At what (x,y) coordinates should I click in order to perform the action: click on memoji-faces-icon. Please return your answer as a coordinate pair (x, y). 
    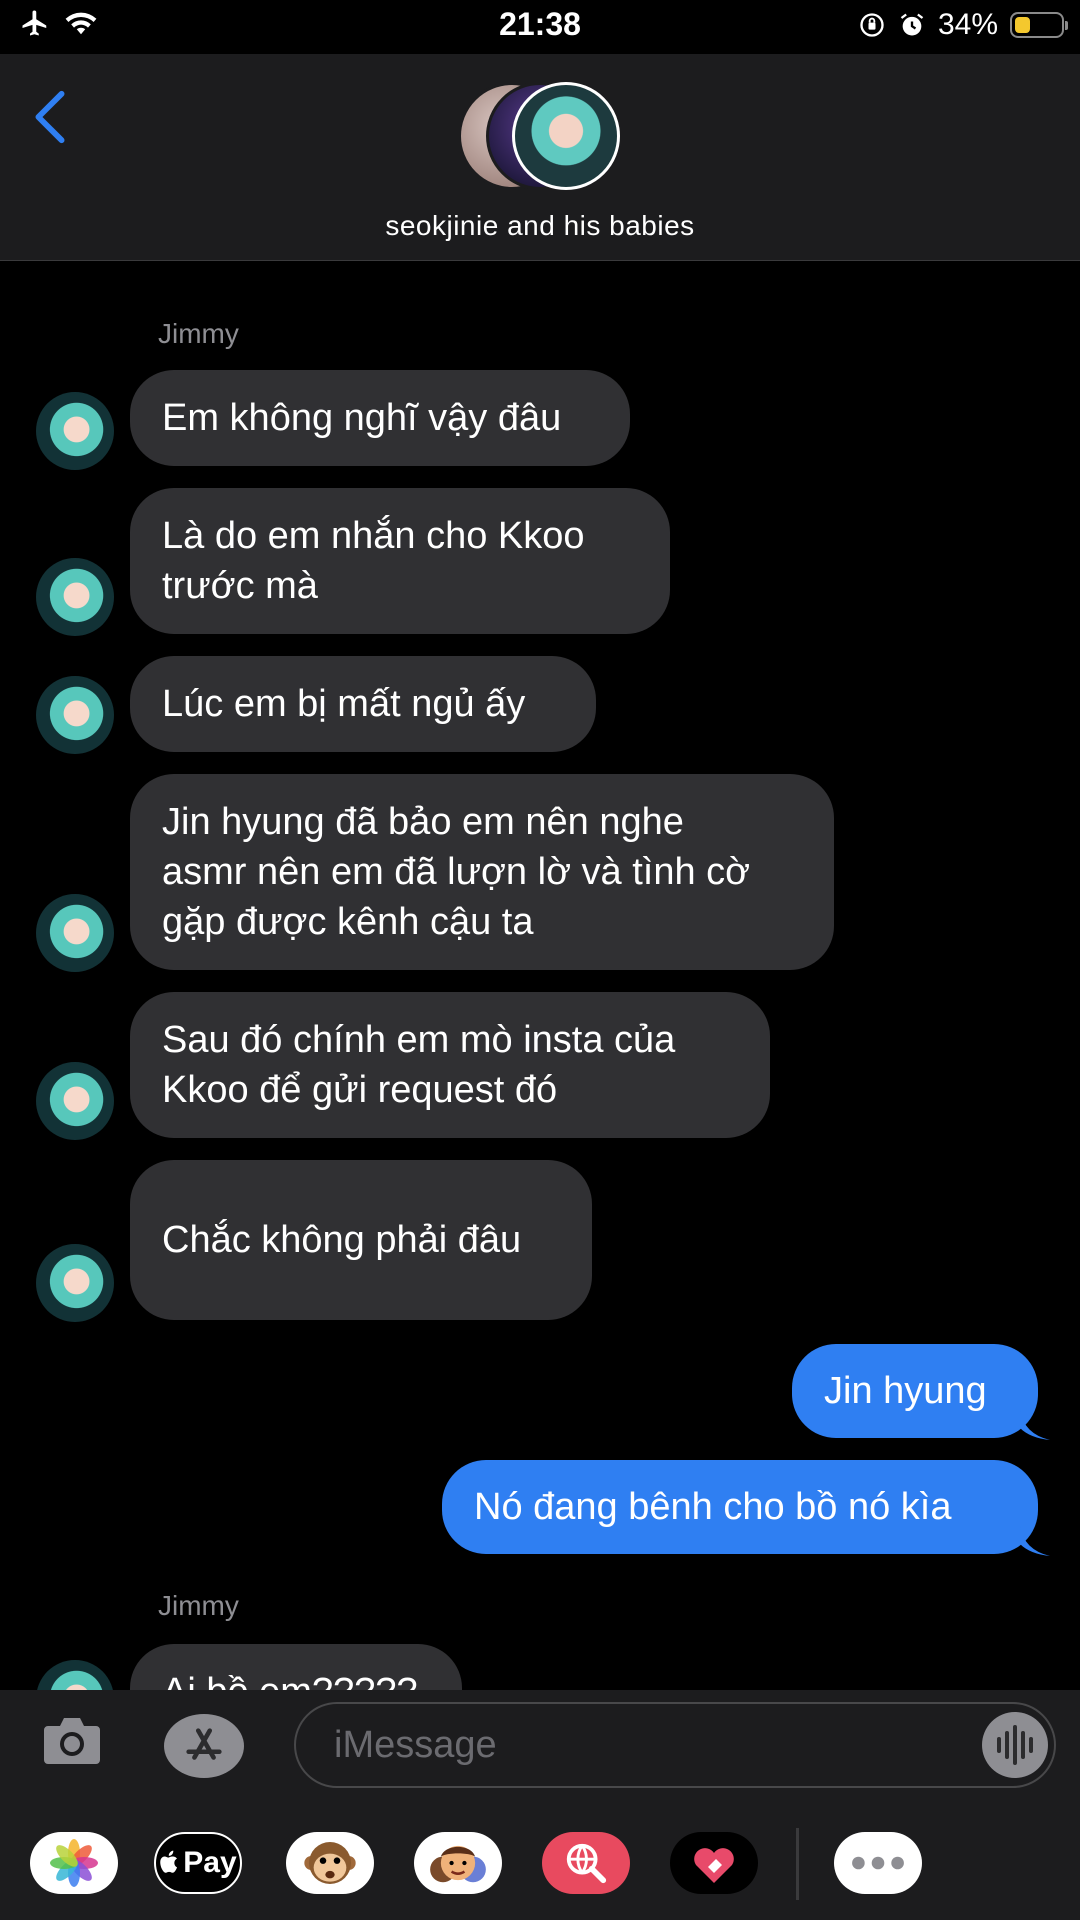
    Looking at the image, I should click on (458, 1864).